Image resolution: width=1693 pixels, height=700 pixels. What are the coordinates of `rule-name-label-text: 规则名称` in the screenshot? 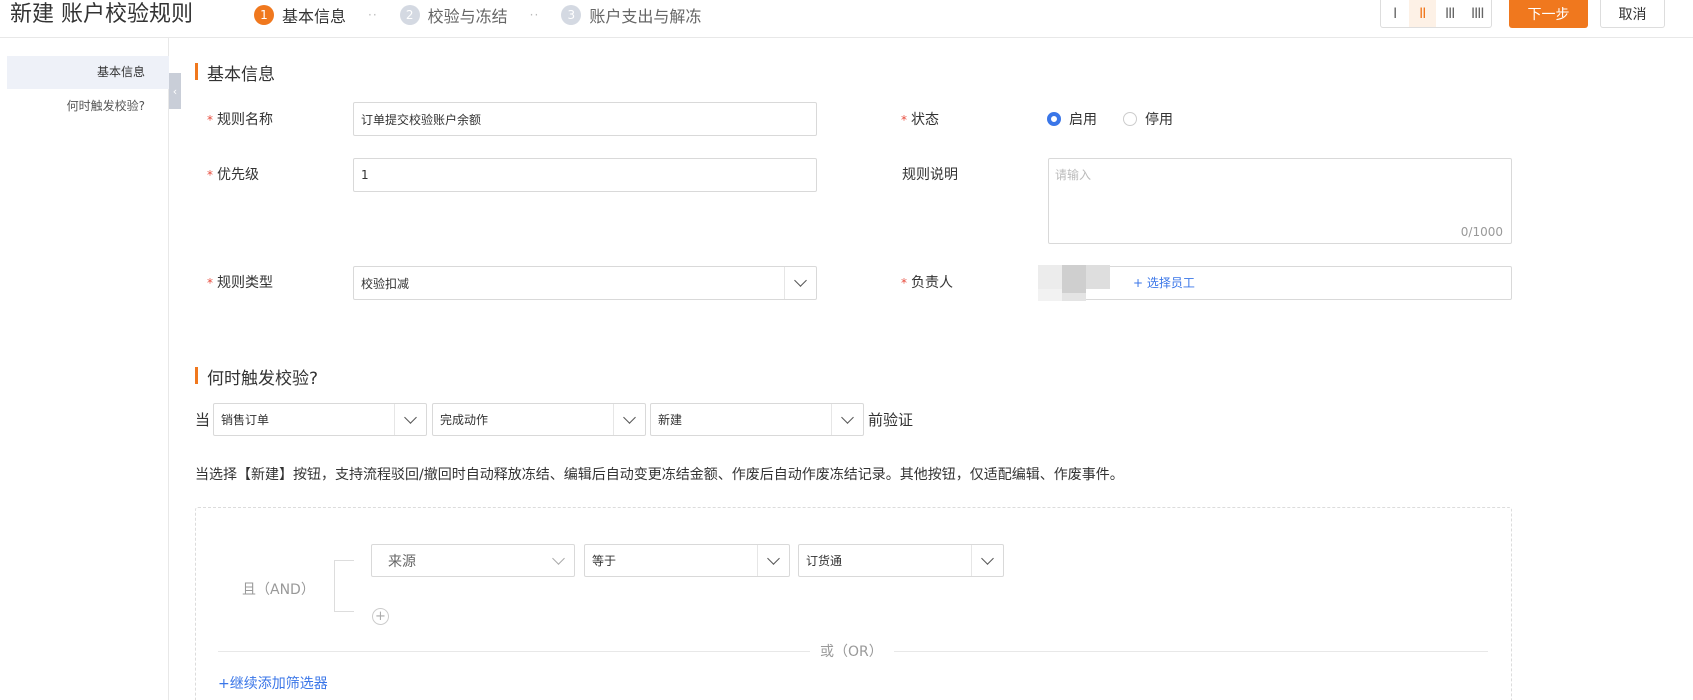 It's located at (245, 120).